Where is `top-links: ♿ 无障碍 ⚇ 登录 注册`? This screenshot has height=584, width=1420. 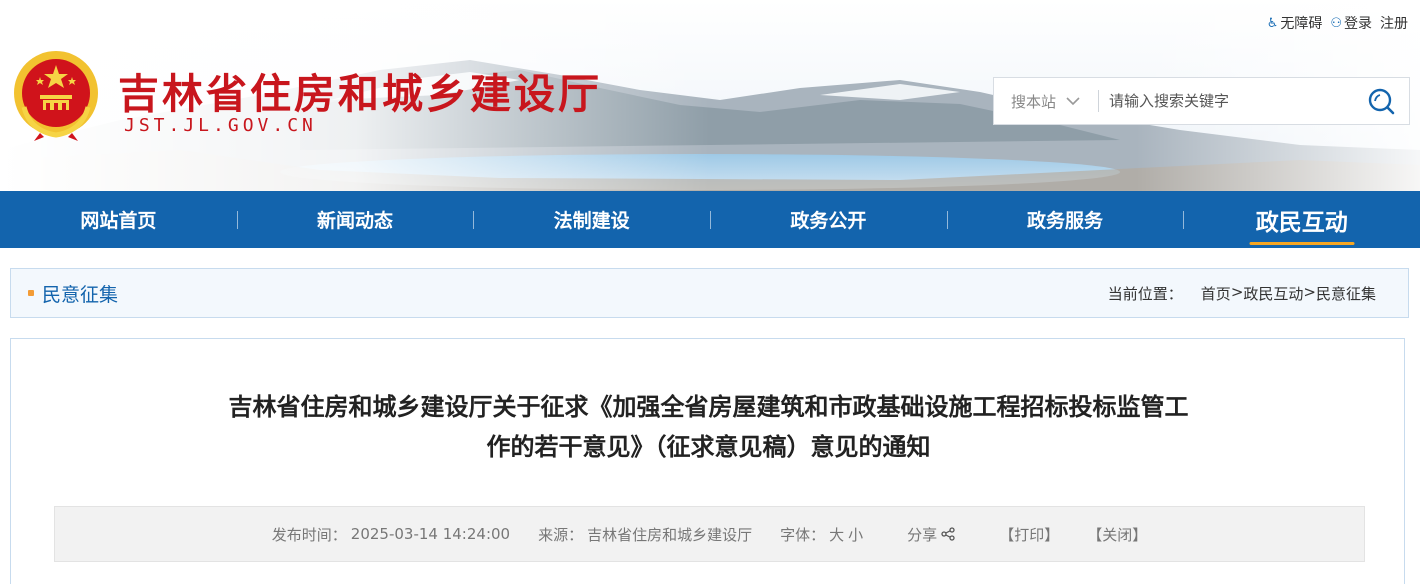 top-links: ♿ 无障碍 ⚇ 登录 注册 is located at coordinates (1337, 23).